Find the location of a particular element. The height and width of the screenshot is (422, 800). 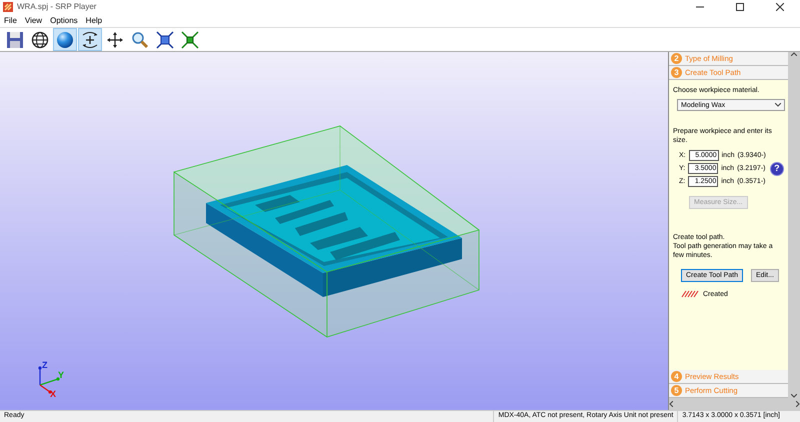

step-number: 3 is located at coordinates (676, 72).